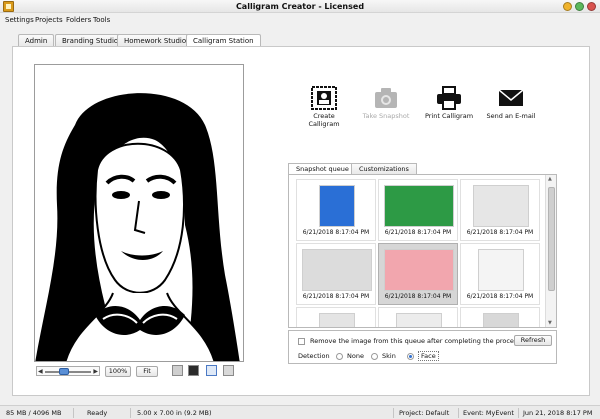  Describe the element at coordinates (19, 20) in the screenshot. I see `menu-settings: Settings` at that location.